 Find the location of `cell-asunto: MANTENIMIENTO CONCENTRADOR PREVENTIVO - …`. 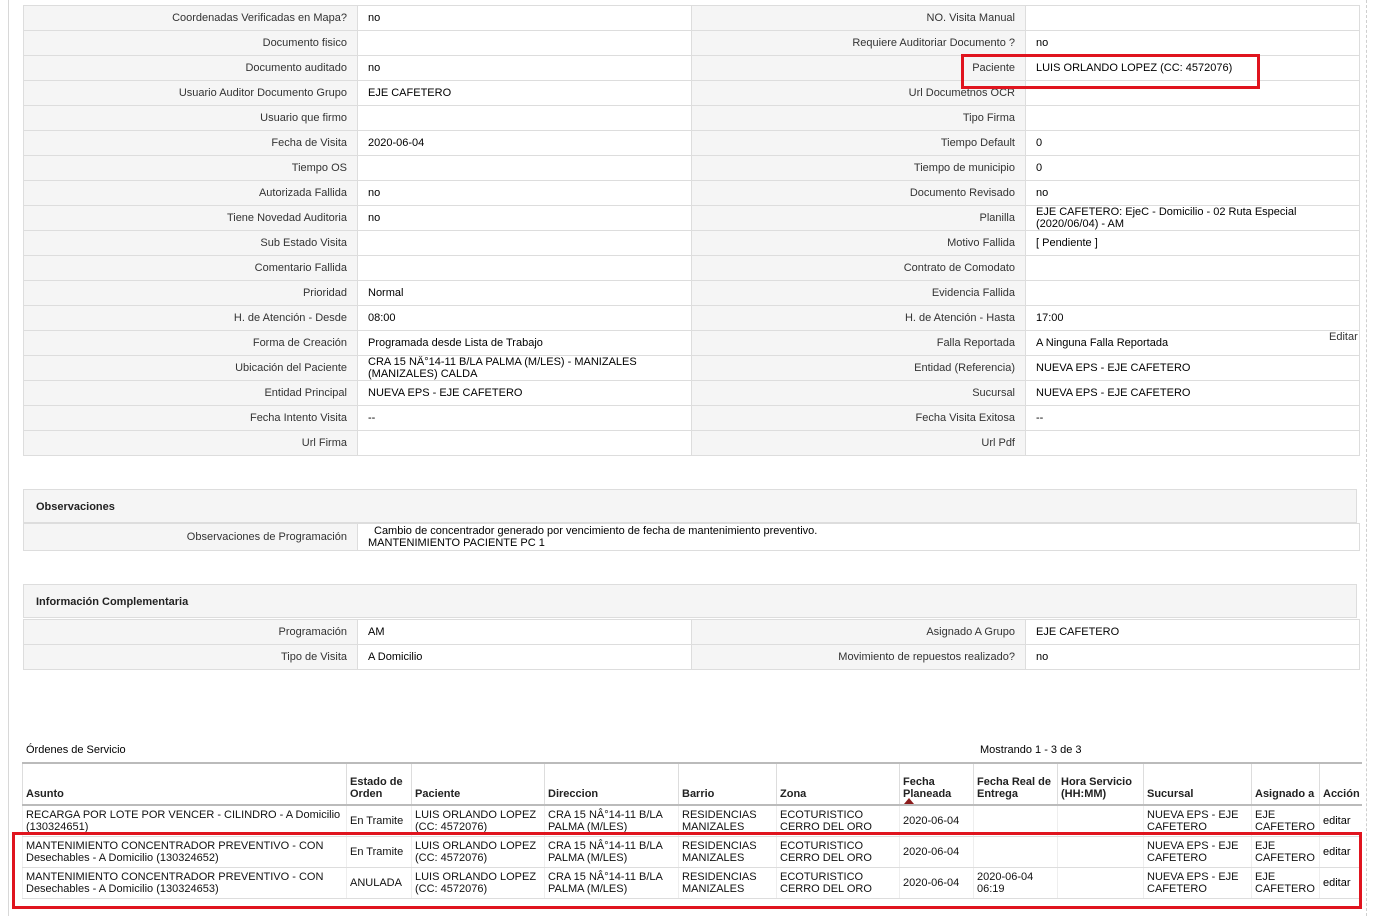

cell-asunto: MANTENIMIENTO CONCENTRADOR PREVENTIVO - … is located at coordinates (184, 852).